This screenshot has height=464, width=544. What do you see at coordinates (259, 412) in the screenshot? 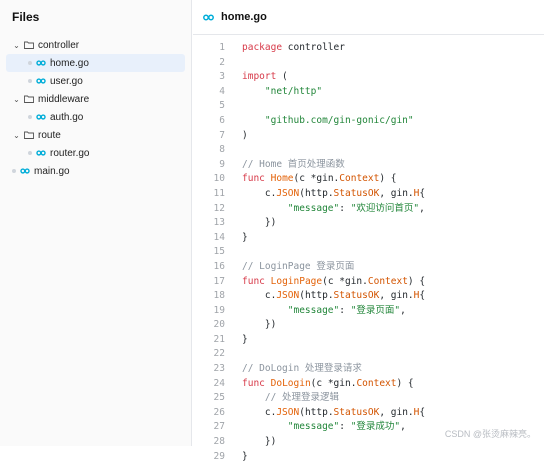
I see `code-token: c.` at bounding box center [259, 412].